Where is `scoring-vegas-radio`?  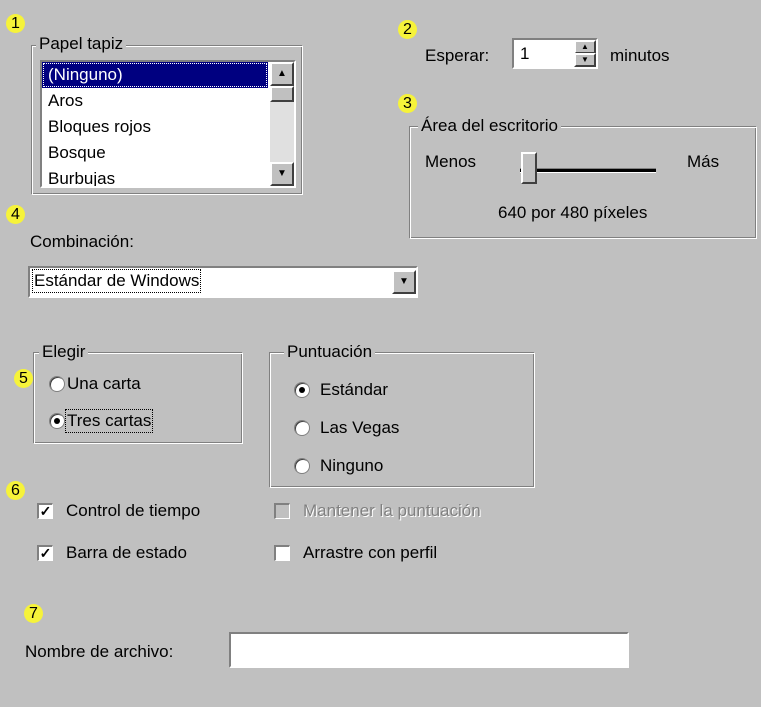
scoring-vegas-radio is located at coordinates (302, 428).